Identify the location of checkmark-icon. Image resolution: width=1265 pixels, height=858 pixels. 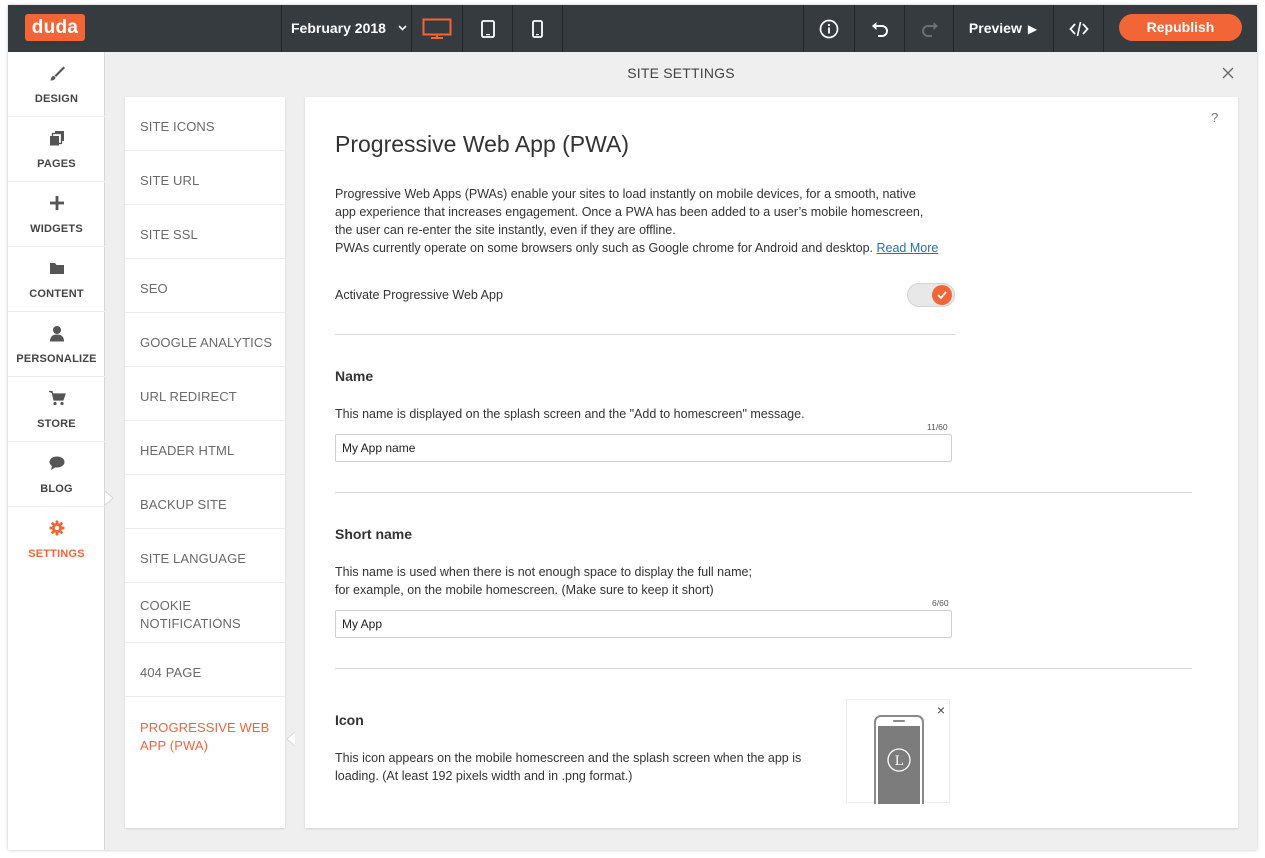
(942, 295).